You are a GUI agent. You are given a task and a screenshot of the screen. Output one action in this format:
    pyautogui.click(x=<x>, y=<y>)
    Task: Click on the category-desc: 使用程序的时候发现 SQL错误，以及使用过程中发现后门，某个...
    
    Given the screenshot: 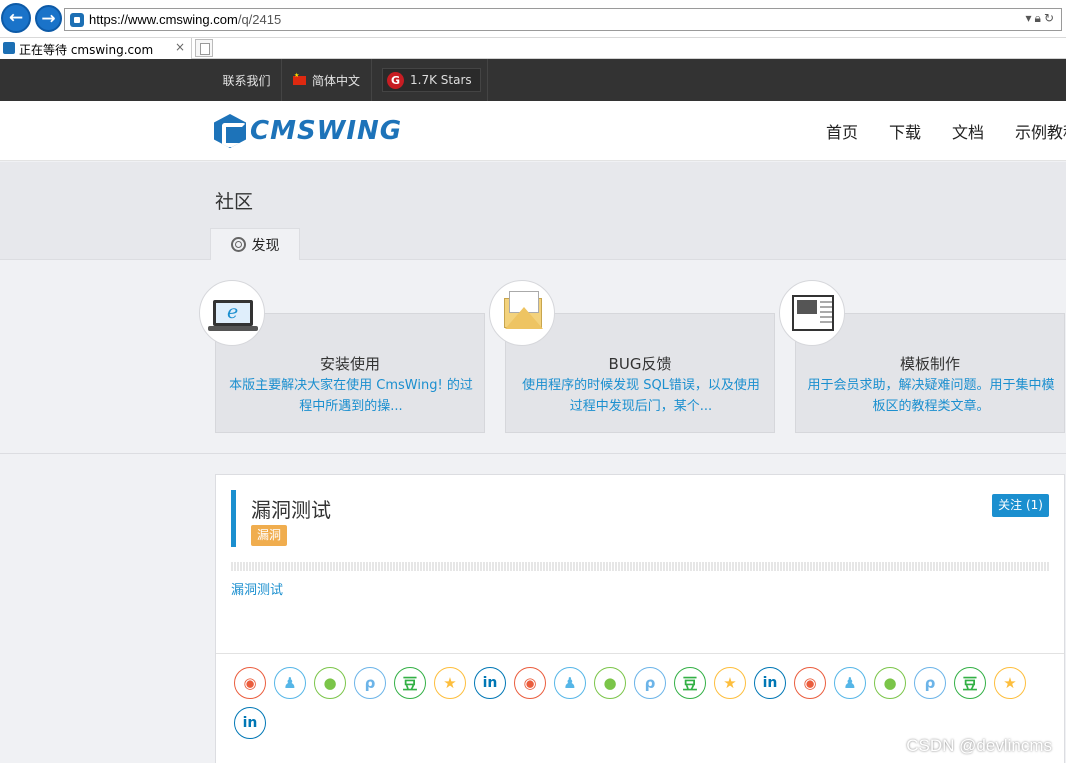 What is the action you would take?
    pyautogui.click(x=641, y=396)
    